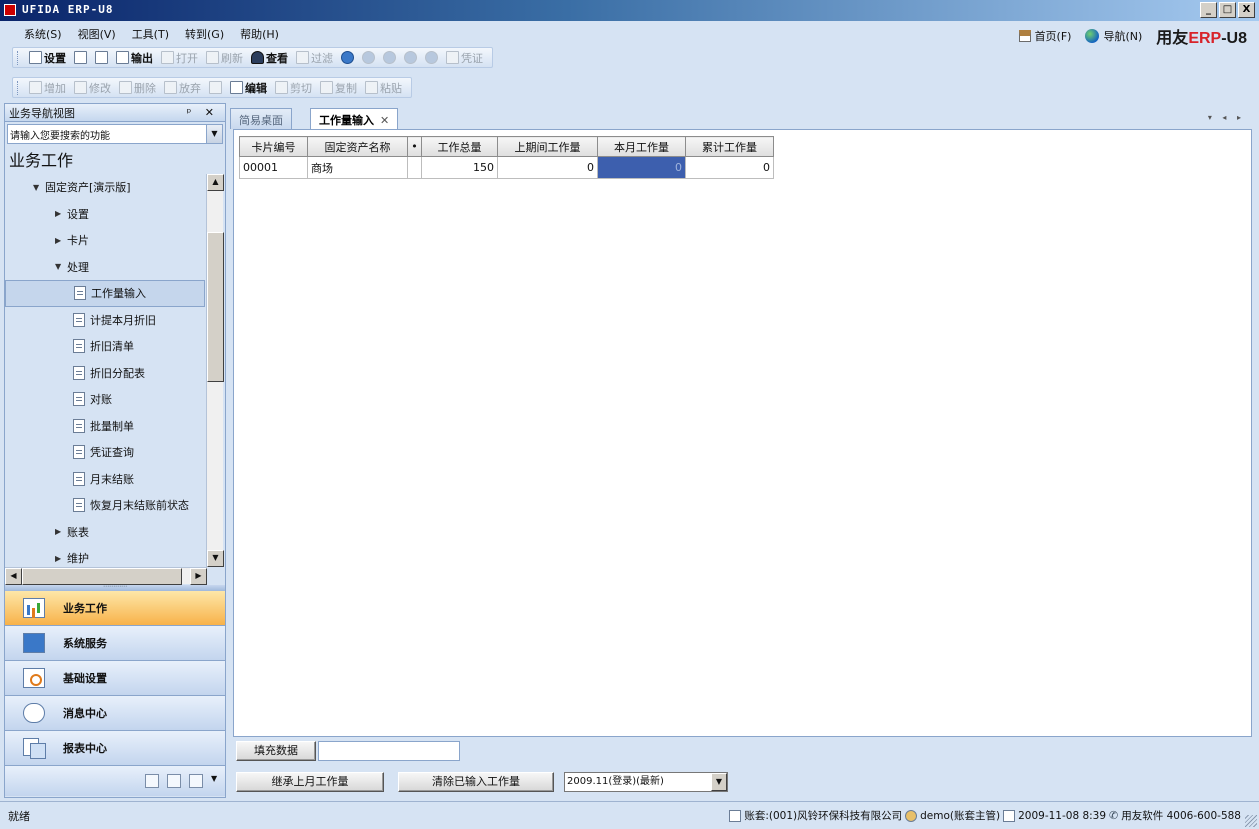 The image size is (1259, 829). What do you see at coordinates (204, 34) in the screenshot?
I see `menu-goto: 转到(G)` at bounding box center [204, 34].